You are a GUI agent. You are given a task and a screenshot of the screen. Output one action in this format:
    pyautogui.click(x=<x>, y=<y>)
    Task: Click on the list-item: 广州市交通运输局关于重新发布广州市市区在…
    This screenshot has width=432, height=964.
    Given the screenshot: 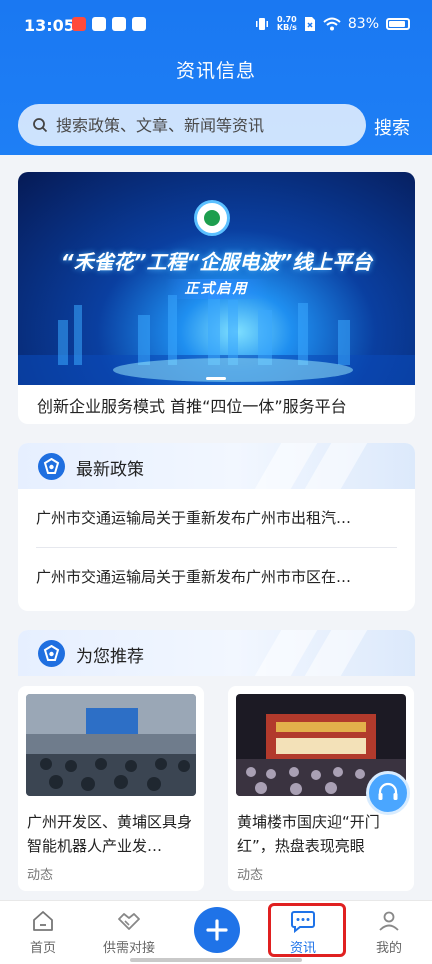 What is the action you would take?
    pyautogui.click(x=216, y=577)
    